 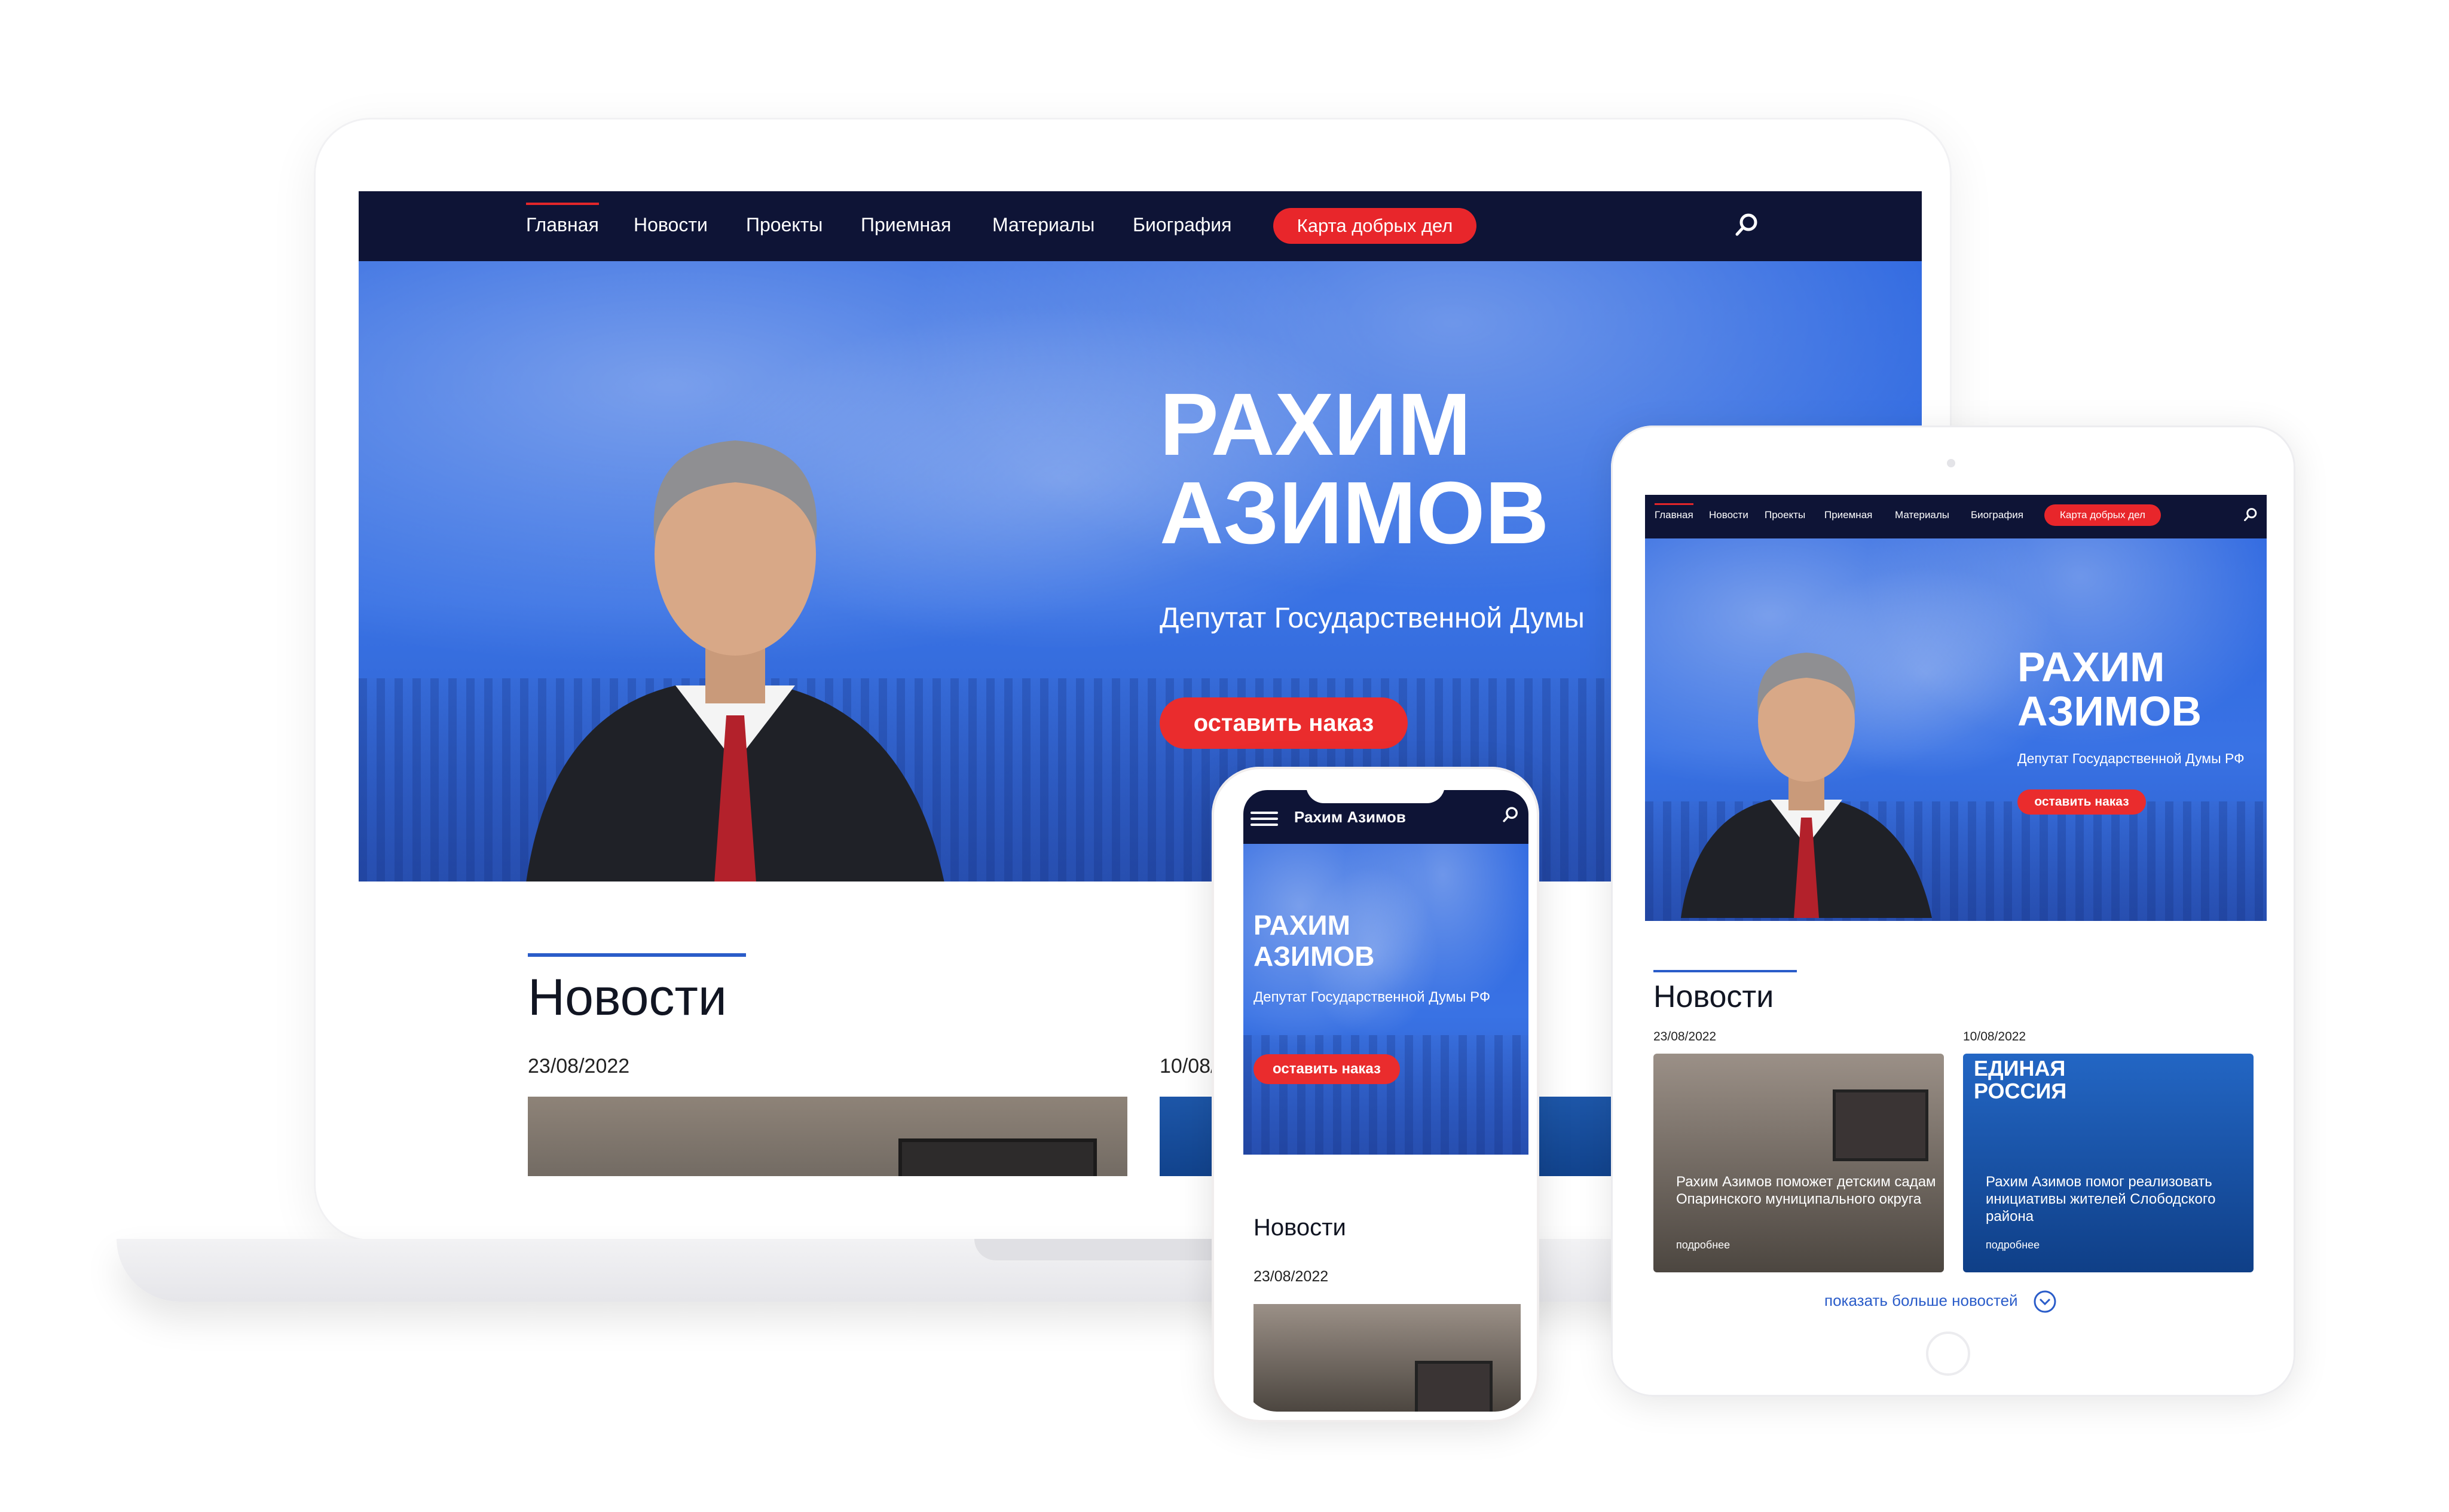 What do you see at coordinates (1373, 618) in the screenshot?
I see `hero-subtitle: Депутат Государственной Думы` at bounding box center [1373, 618].